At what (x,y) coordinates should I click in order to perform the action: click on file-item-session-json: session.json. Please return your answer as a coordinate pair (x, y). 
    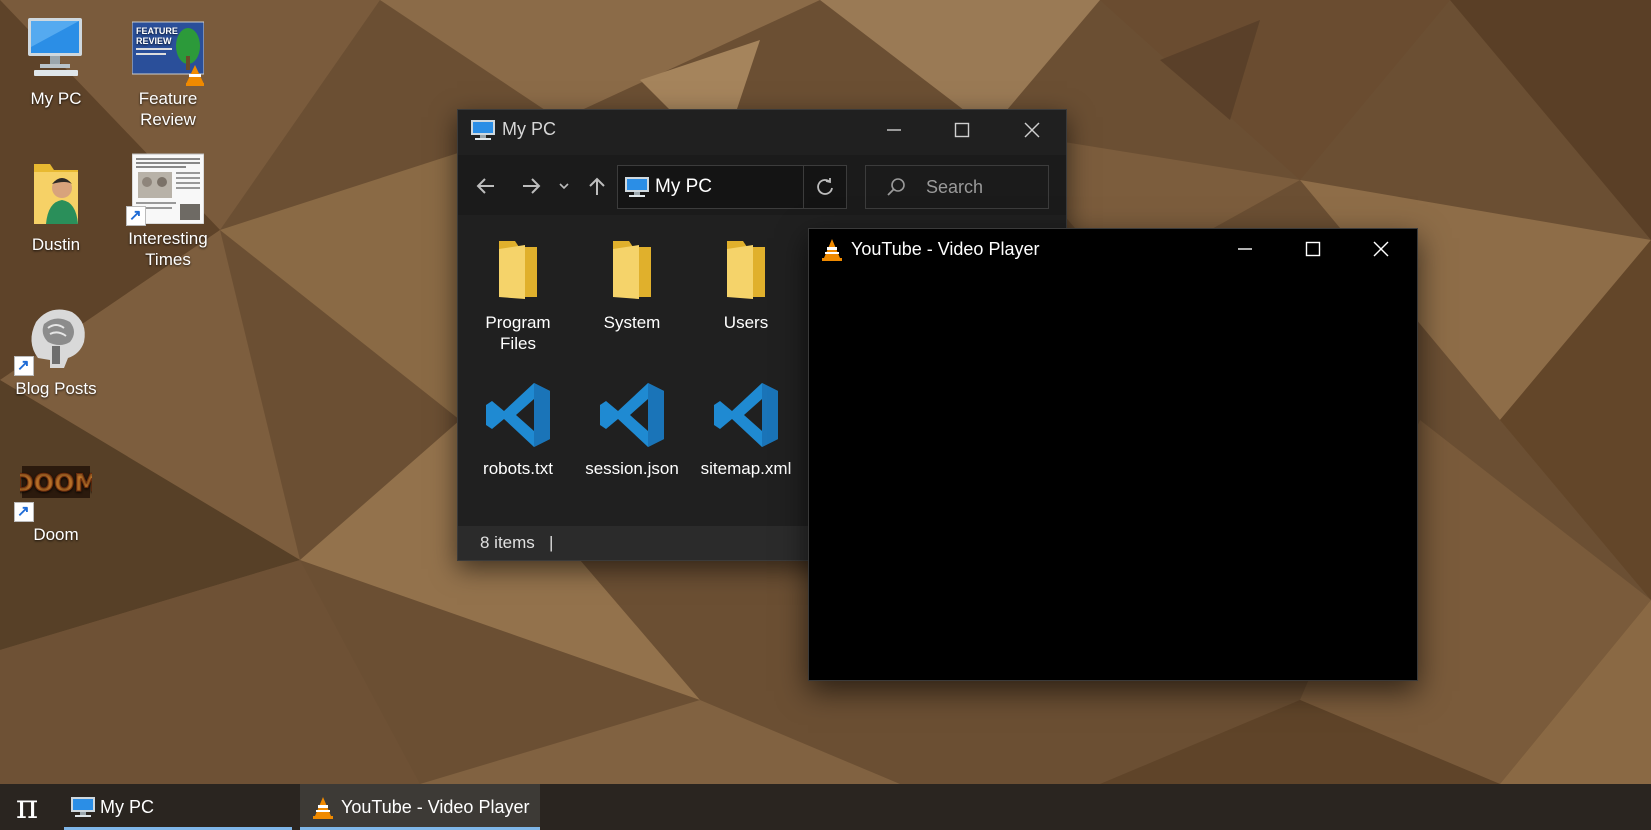
    Looking at the image, I should click on (632, 428).